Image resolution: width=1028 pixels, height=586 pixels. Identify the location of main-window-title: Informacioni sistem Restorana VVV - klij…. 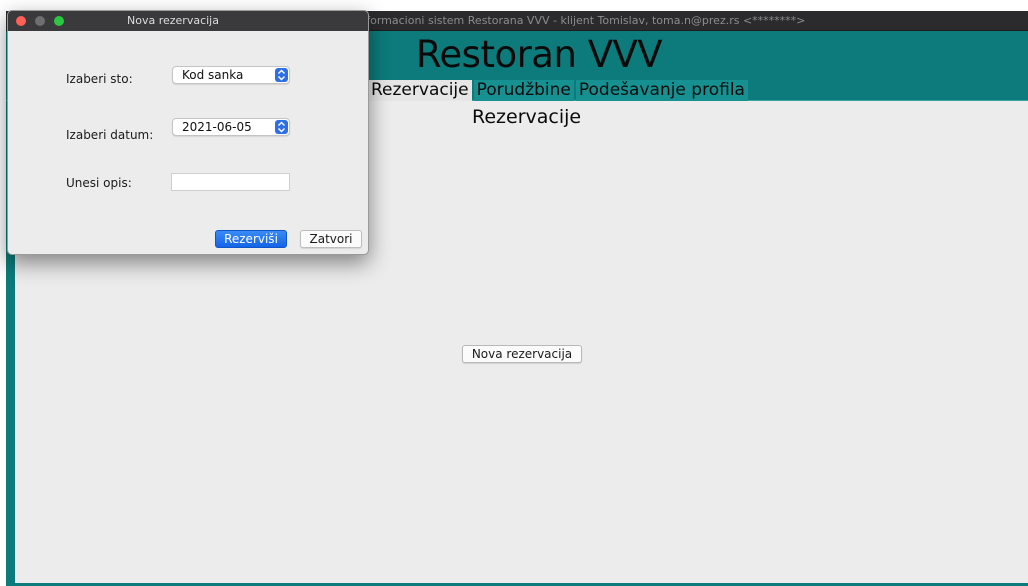
(581, 20).